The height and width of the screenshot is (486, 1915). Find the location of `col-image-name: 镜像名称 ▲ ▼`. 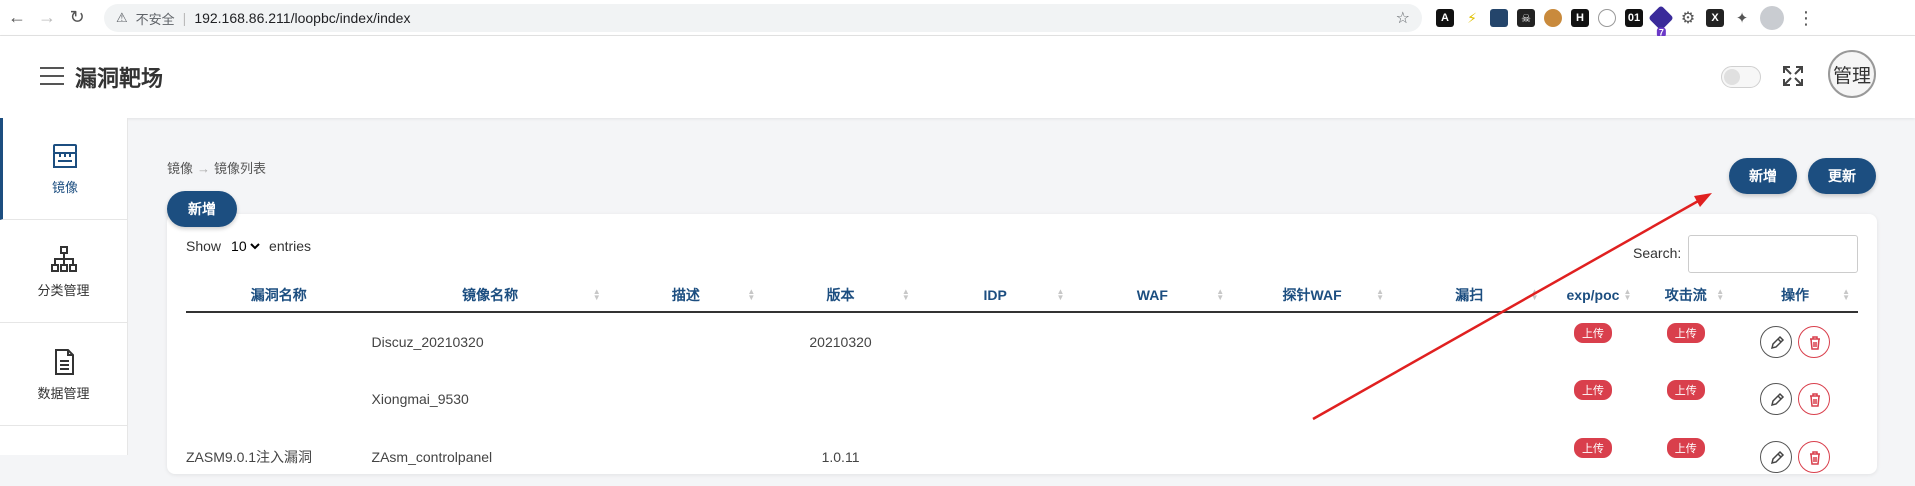

col-image-name: 镜像名称 ▲ ▼ is located at coordinates (490, 295).